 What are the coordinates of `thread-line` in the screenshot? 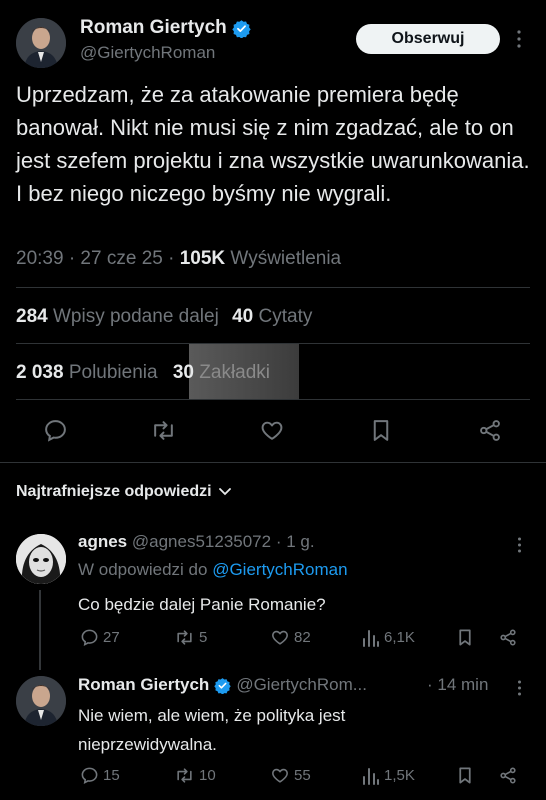 It's located at (40, 630).